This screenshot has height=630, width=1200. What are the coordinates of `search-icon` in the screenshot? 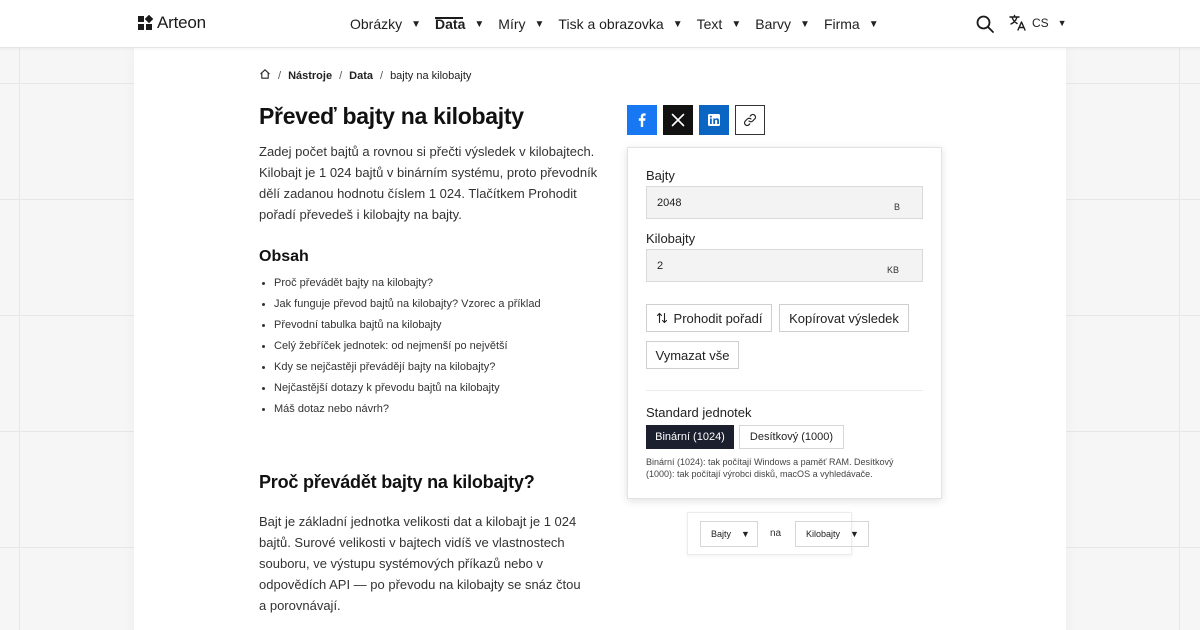 It's located at (985, 24).